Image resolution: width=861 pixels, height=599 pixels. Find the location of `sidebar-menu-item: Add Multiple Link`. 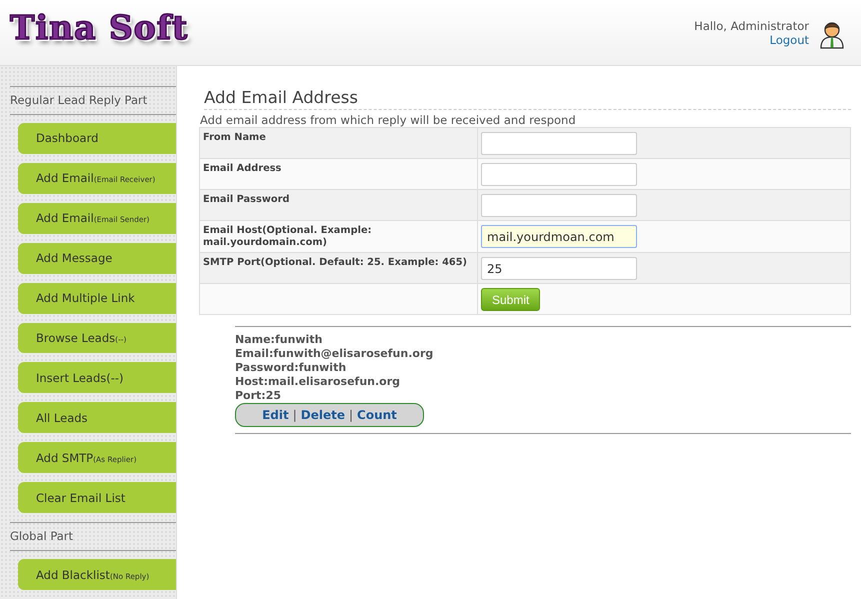

sidebar-menu-item: Add Multiple Link is located at coordinates (97, 298).